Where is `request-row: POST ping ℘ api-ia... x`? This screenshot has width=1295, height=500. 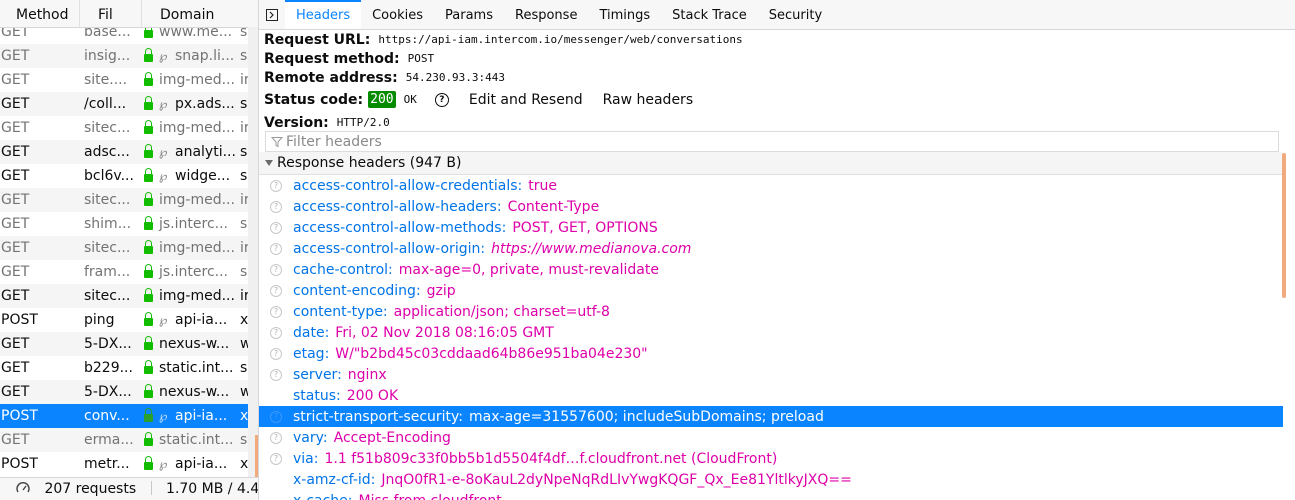 request-row: POST ping ℘ api-ia... x is located at coordinates (124, 320).